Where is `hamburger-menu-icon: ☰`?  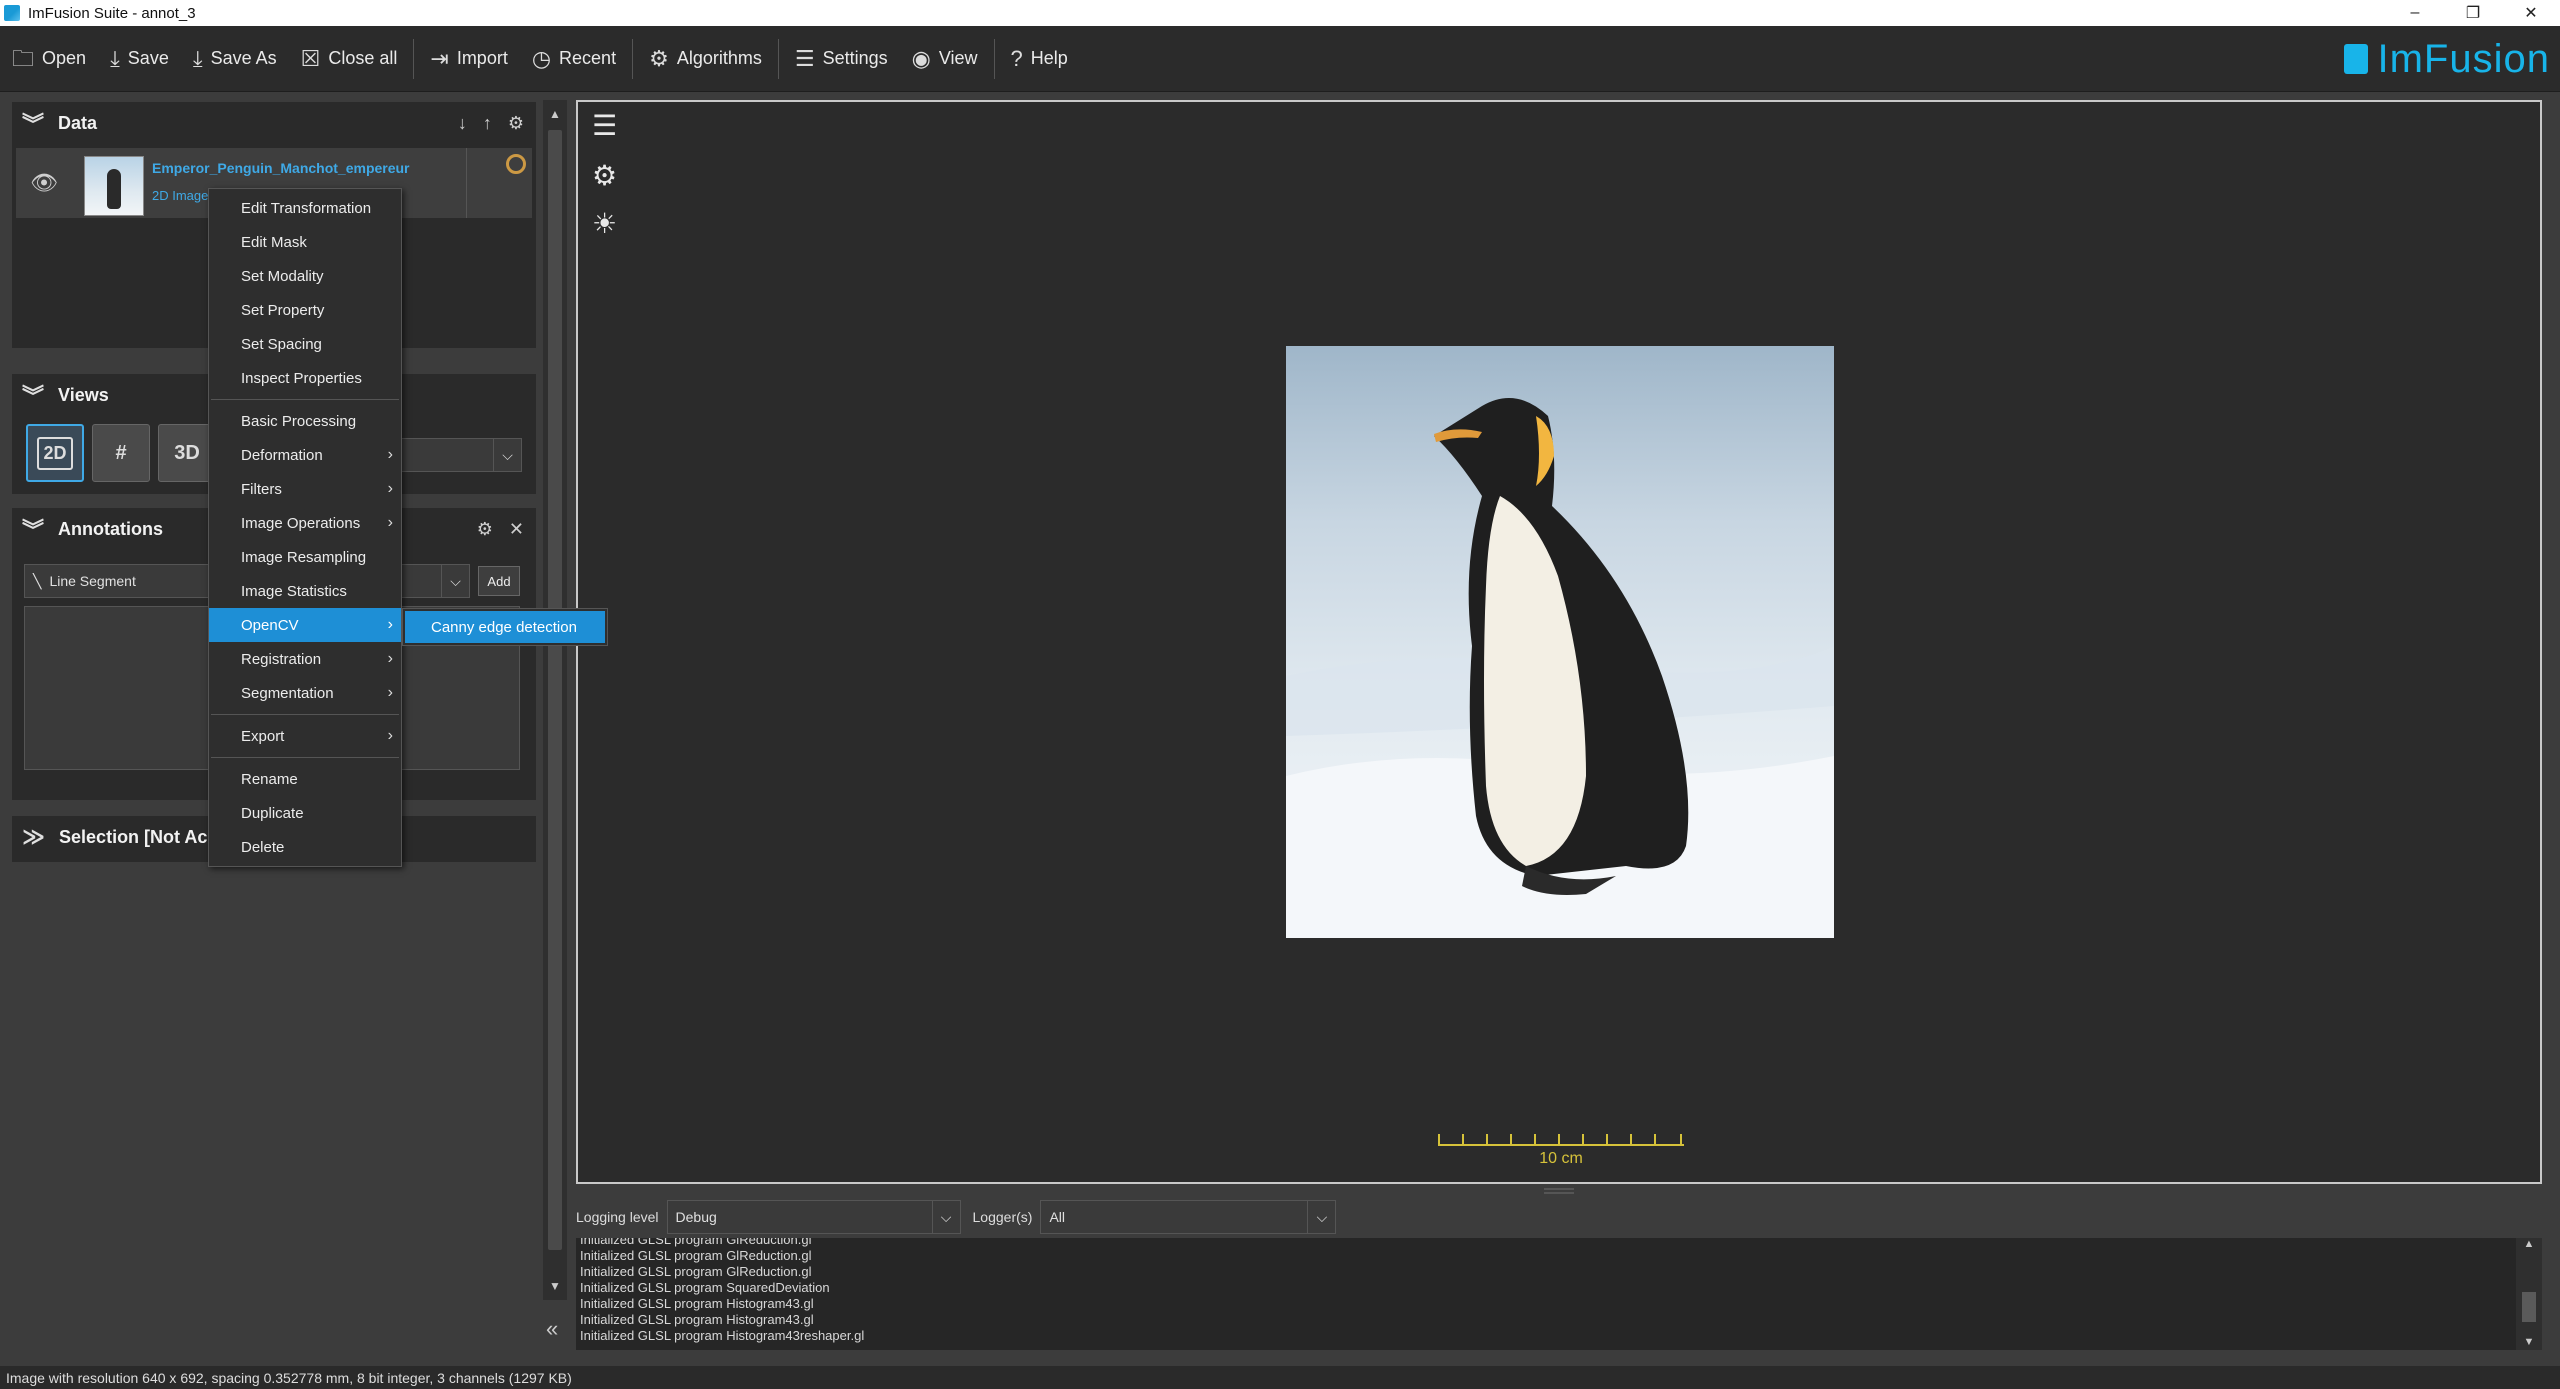
hamburger-menu-icon: ☰ is located at coordinates (604, 126).